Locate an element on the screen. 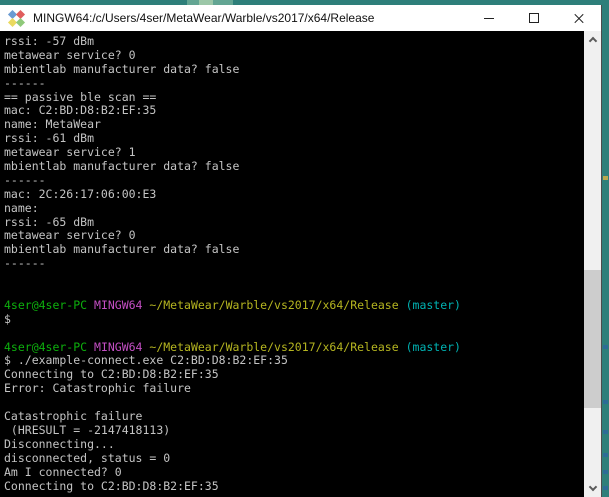 This screenshot has width=609, height=497. msys2-app-icon is located at coordinates (16, 18).